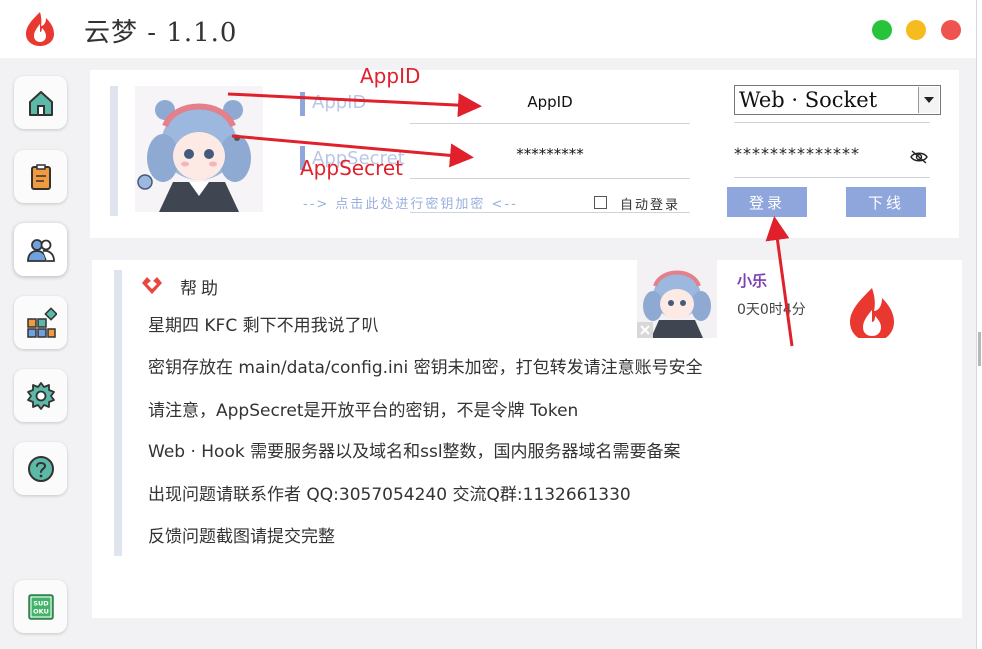 Image resolution: width=982 pixels, height=649 pixels. I want to click on annotation-appsecret: AppSecret, so click(351, 168).